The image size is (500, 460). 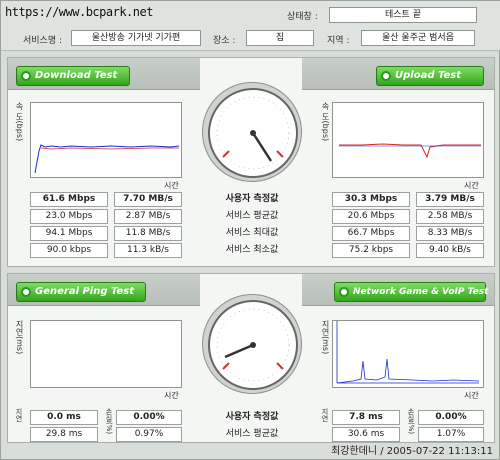 I want to click on service-max-label: 서비스 최대값, so click(x=252, y=233).